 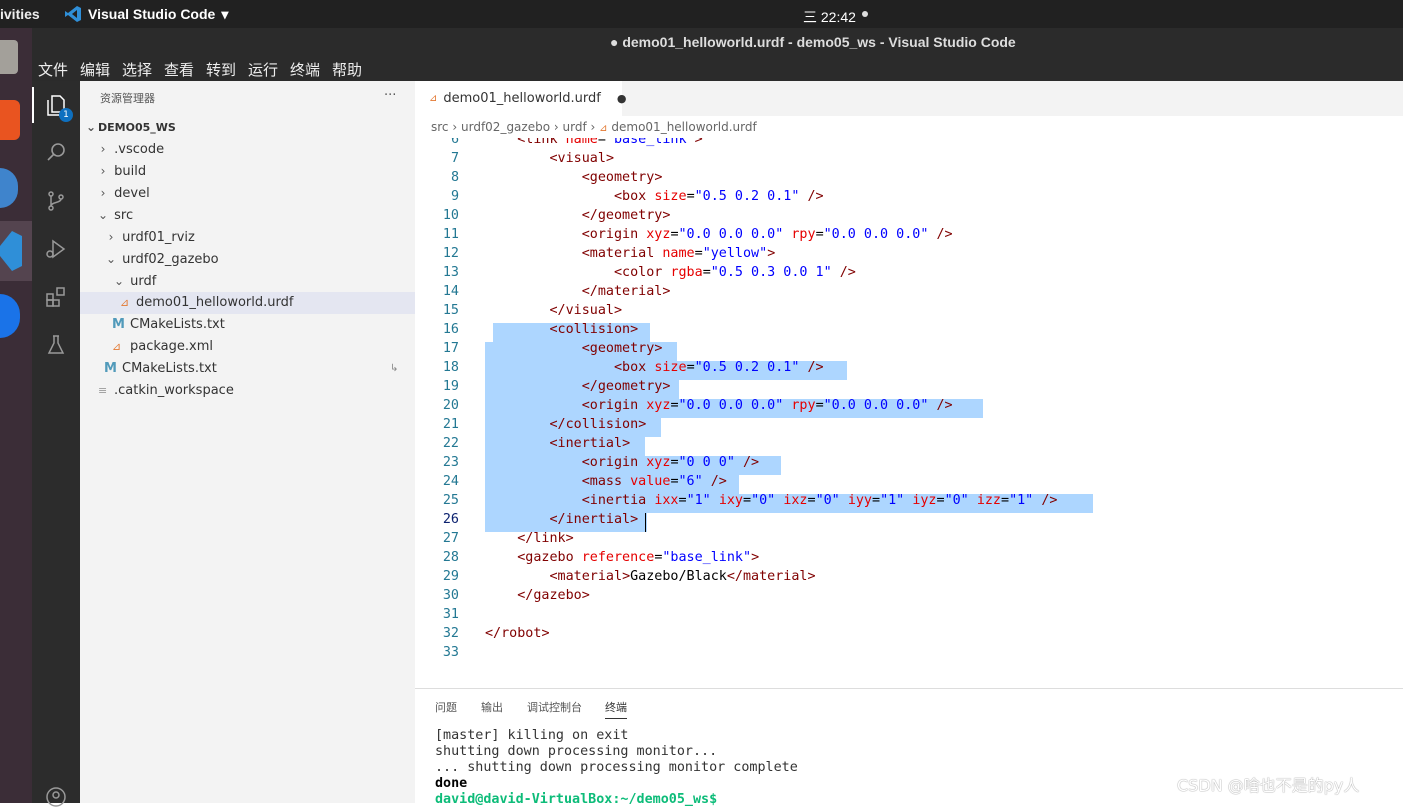 I want to click on code-line: <geometry>, so click(x=622, y=177).